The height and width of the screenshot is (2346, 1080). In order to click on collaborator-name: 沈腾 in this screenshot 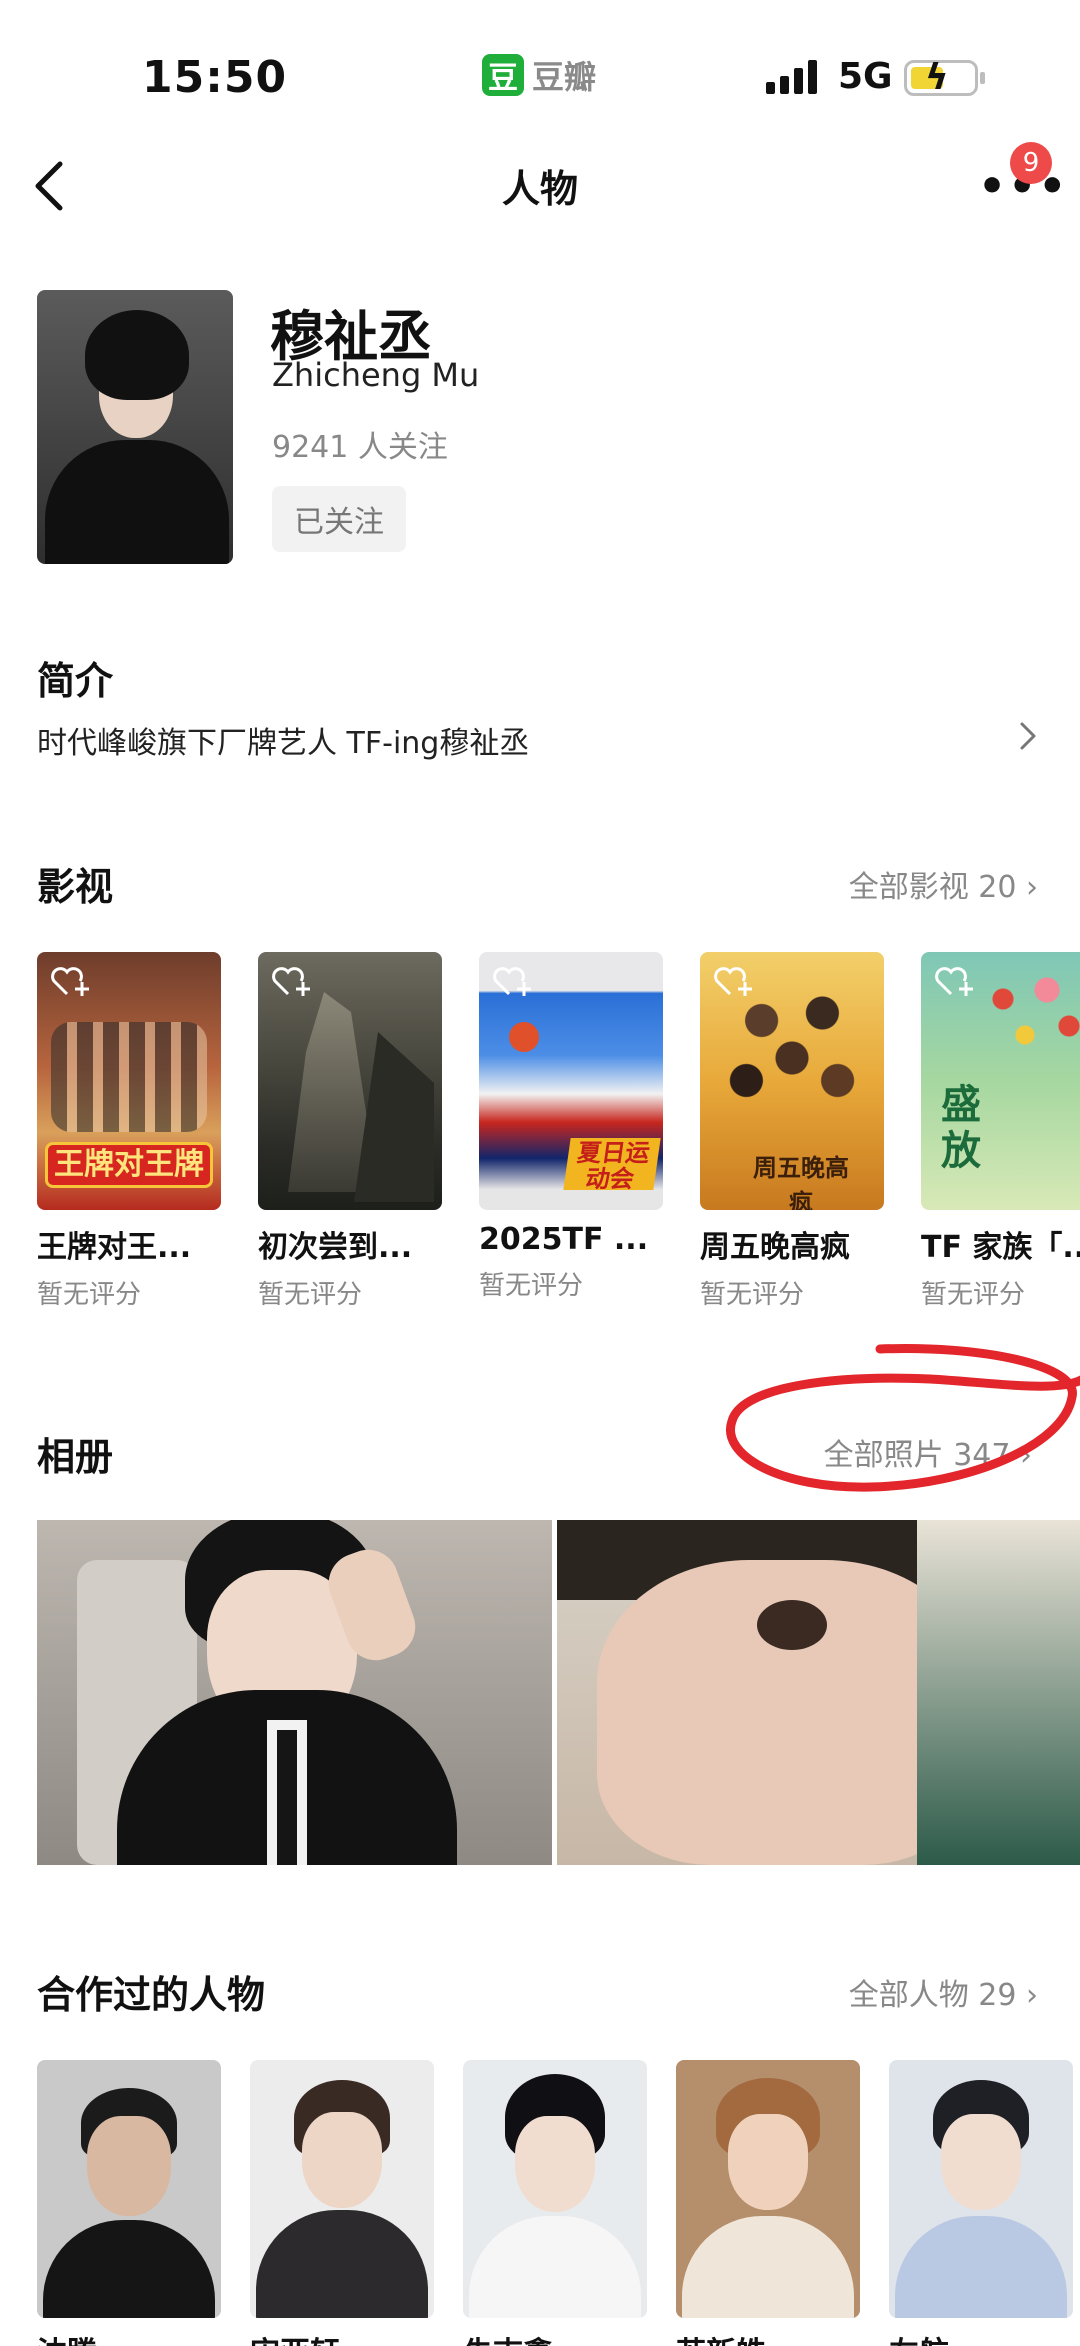, I will do `click(129, 2337)`.